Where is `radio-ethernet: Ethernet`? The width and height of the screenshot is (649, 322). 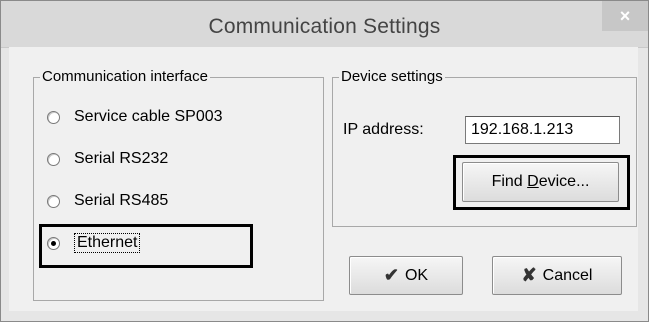 radio-ethernet: Ethernet is located at coordinates (94, 243).